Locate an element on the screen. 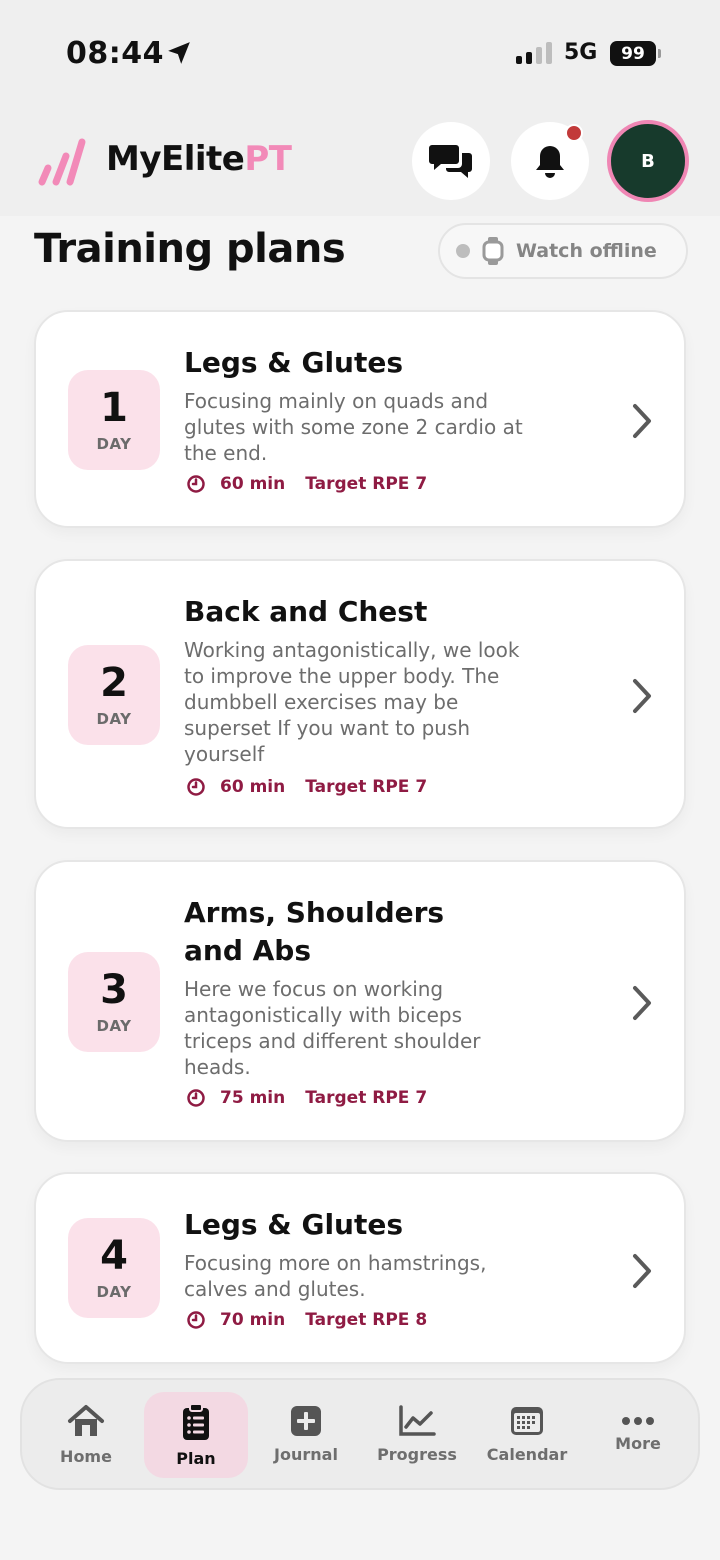 The height and width of the screenshot is (1560, 720). watch-status-dot is located at coordinates (463, 251).